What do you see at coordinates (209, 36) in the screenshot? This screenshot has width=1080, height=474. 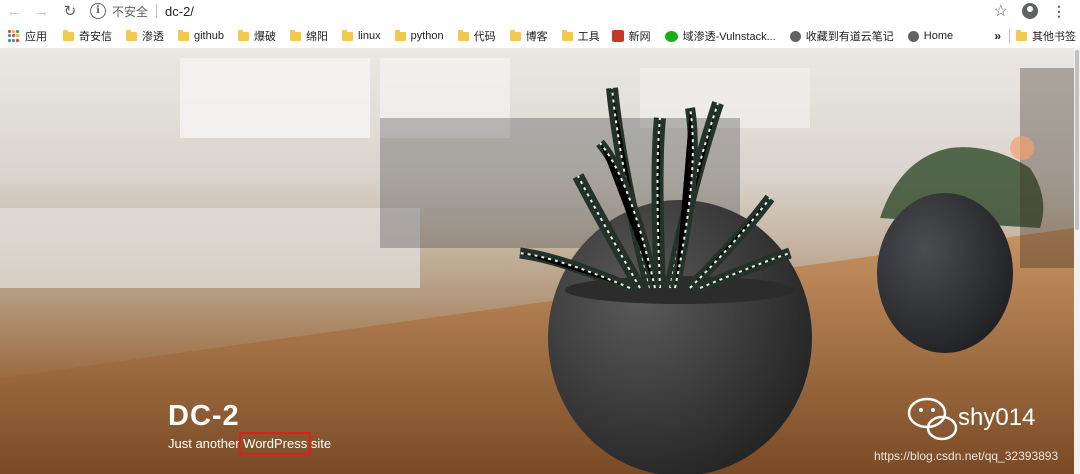 I see `bookmark-label: github` at bounding box center [209, 36].